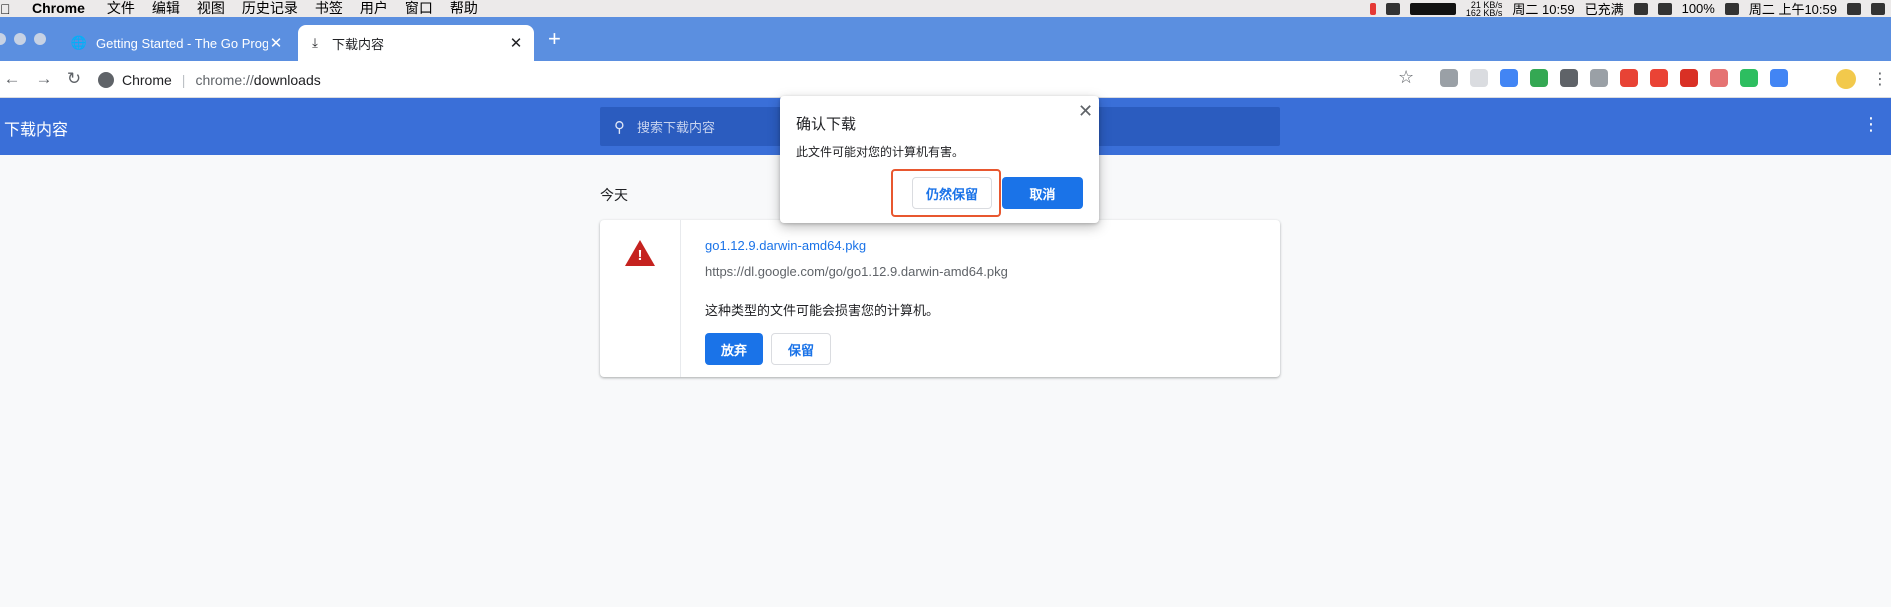  I want to click on net-down: 162 KB/s, so click(1484, 12).